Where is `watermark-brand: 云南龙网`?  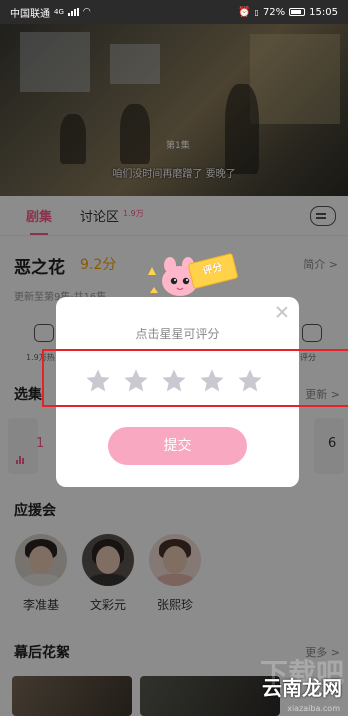
watermark-brand: 云南龙网 is located at coordinates (302, 688).